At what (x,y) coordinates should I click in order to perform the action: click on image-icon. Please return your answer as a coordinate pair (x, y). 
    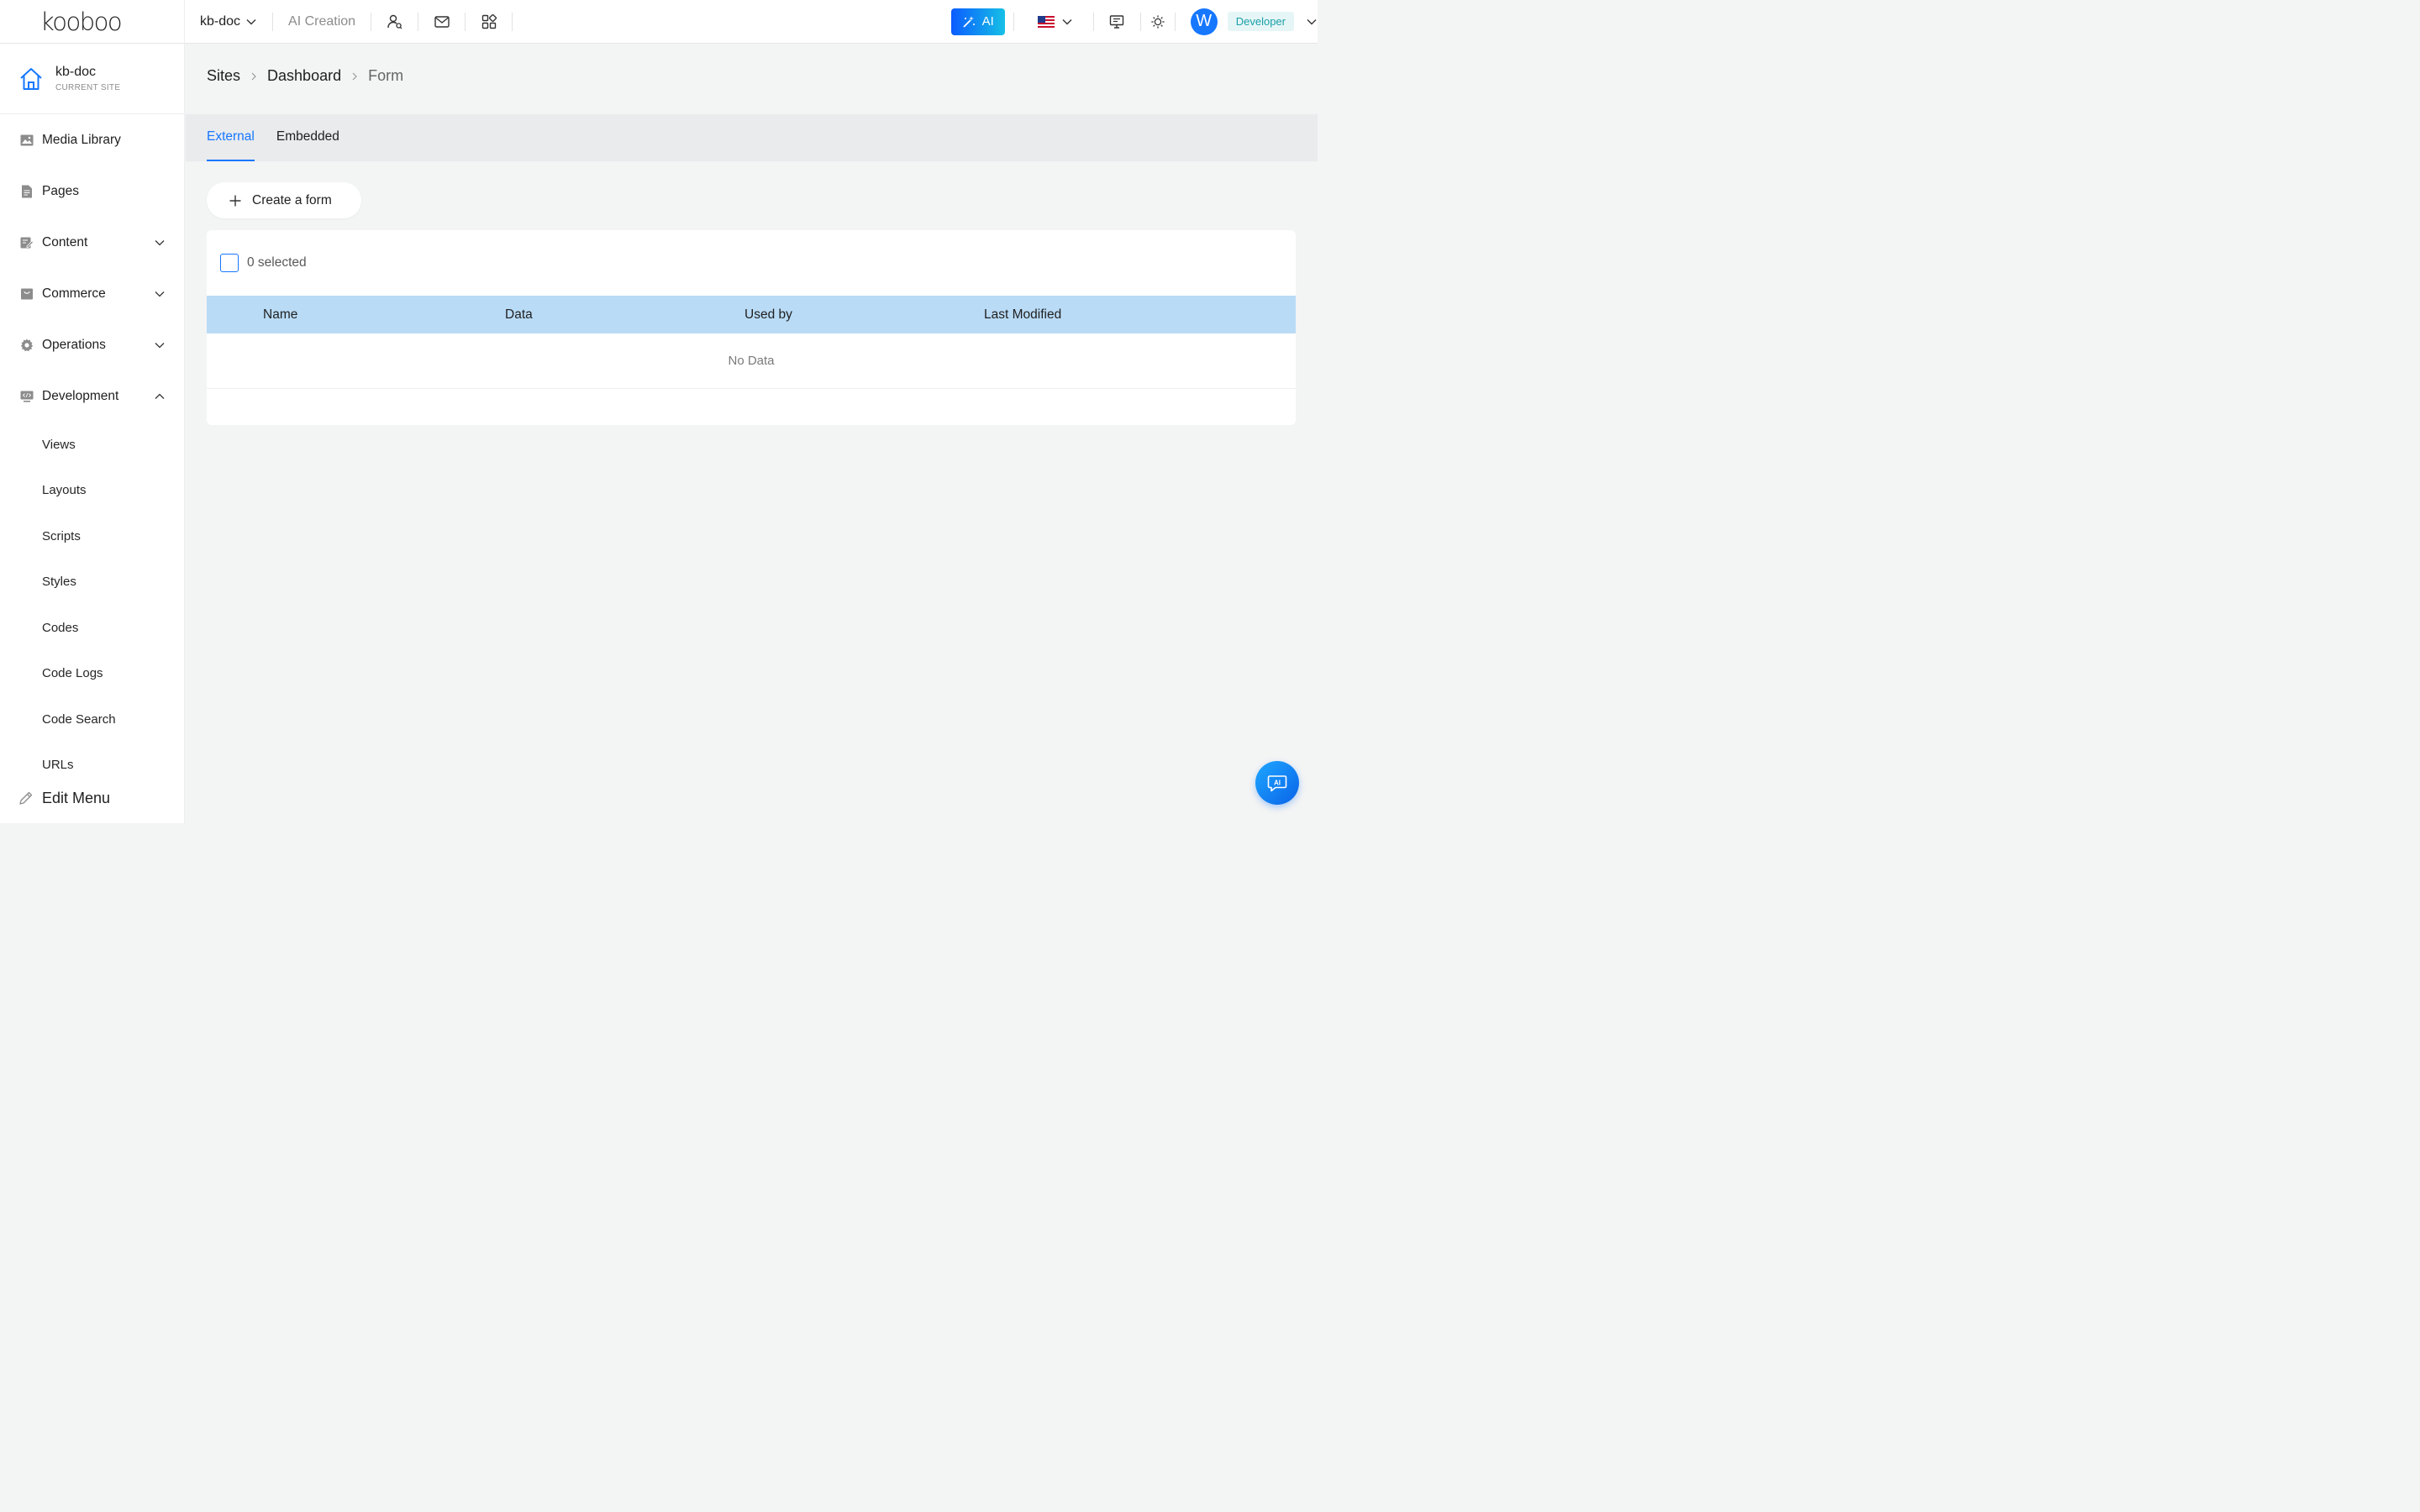
    Looking at the image, I should click on (27, 140).